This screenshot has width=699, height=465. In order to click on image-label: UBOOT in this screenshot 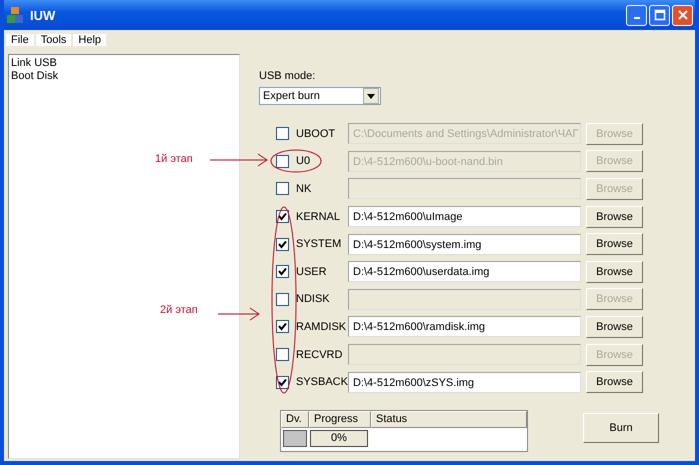, I will do `click(316, 134)`.